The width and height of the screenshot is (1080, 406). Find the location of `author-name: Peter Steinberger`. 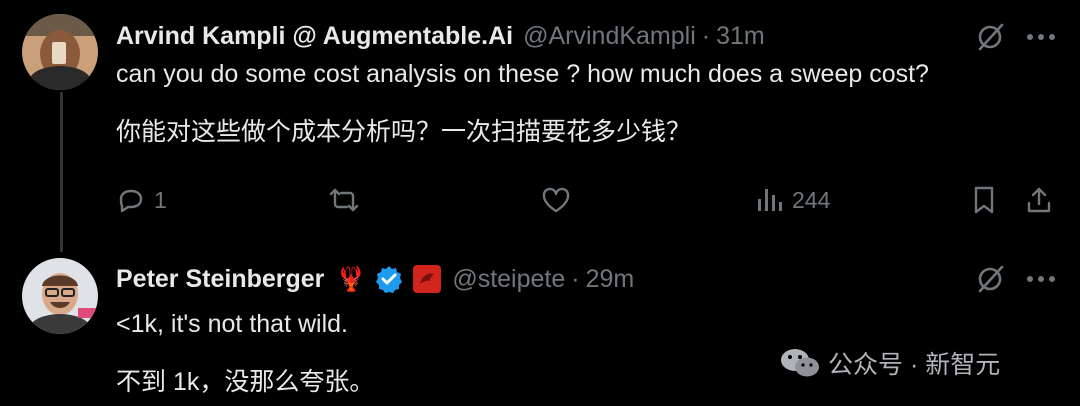

author-name: Peter Steinberger is located at coordinates (220, 279).